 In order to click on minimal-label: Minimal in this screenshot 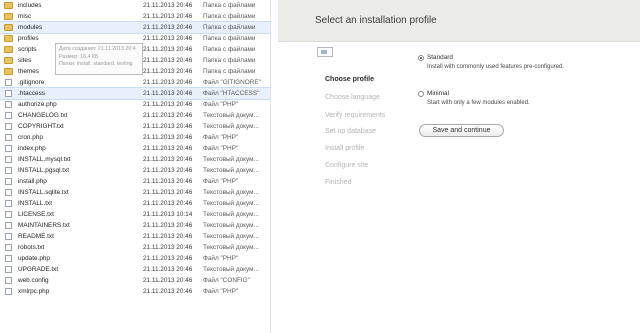, I will do `click(438, 93)`.